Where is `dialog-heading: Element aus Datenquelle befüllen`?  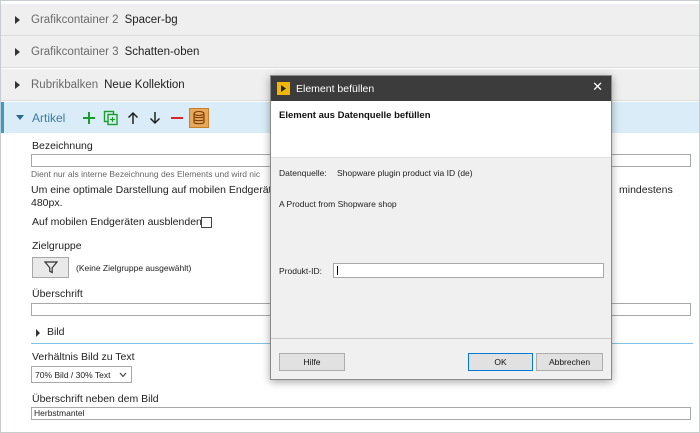 dialog-heading: Element aus Datenquelle befüllen is located at coordinates (355, 115).